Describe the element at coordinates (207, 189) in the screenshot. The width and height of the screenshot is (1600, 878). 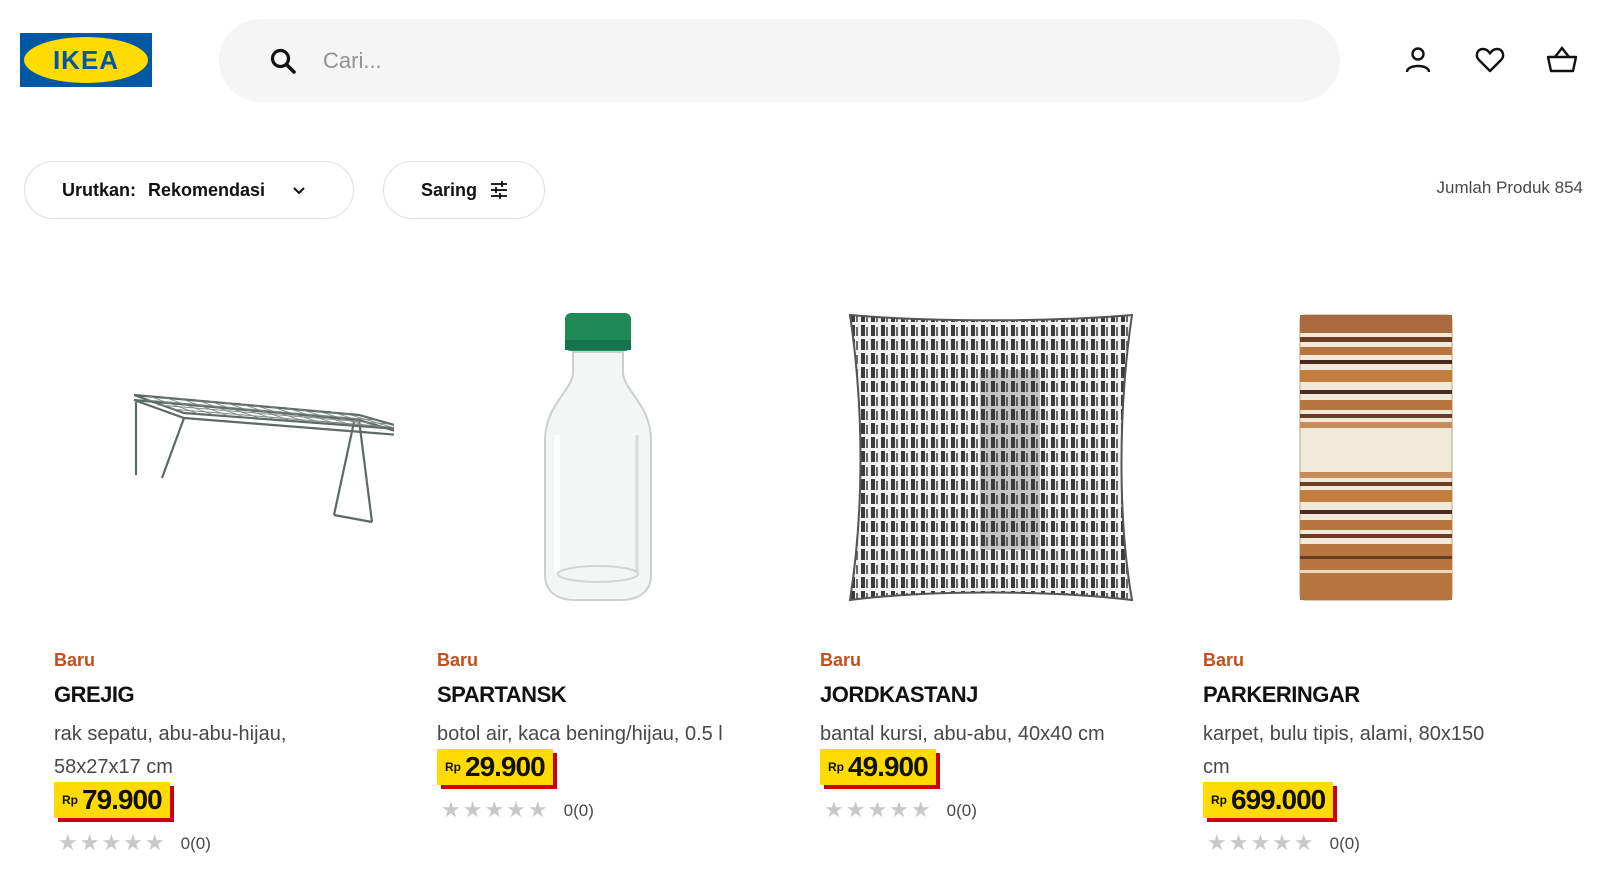
I see `sort-value: Rekomendasi` at that location.